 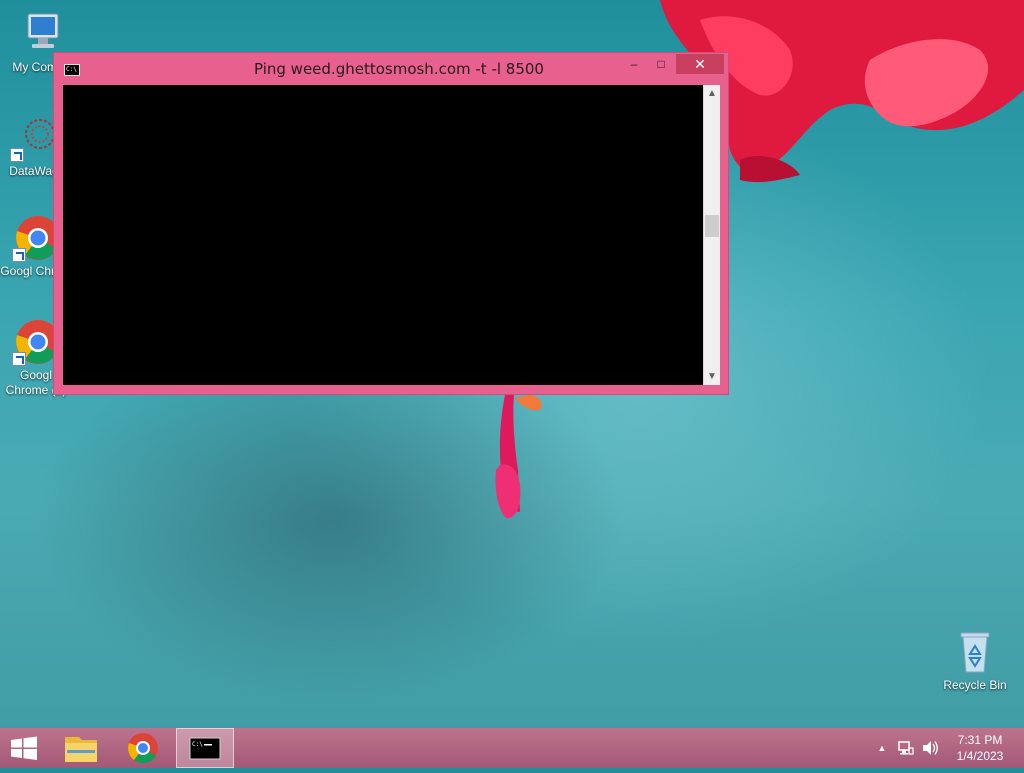 What do you see at coordinates (712, 226) in the screenshot?
I see `scrollbar-thumb` at bounding box center [712, 226].